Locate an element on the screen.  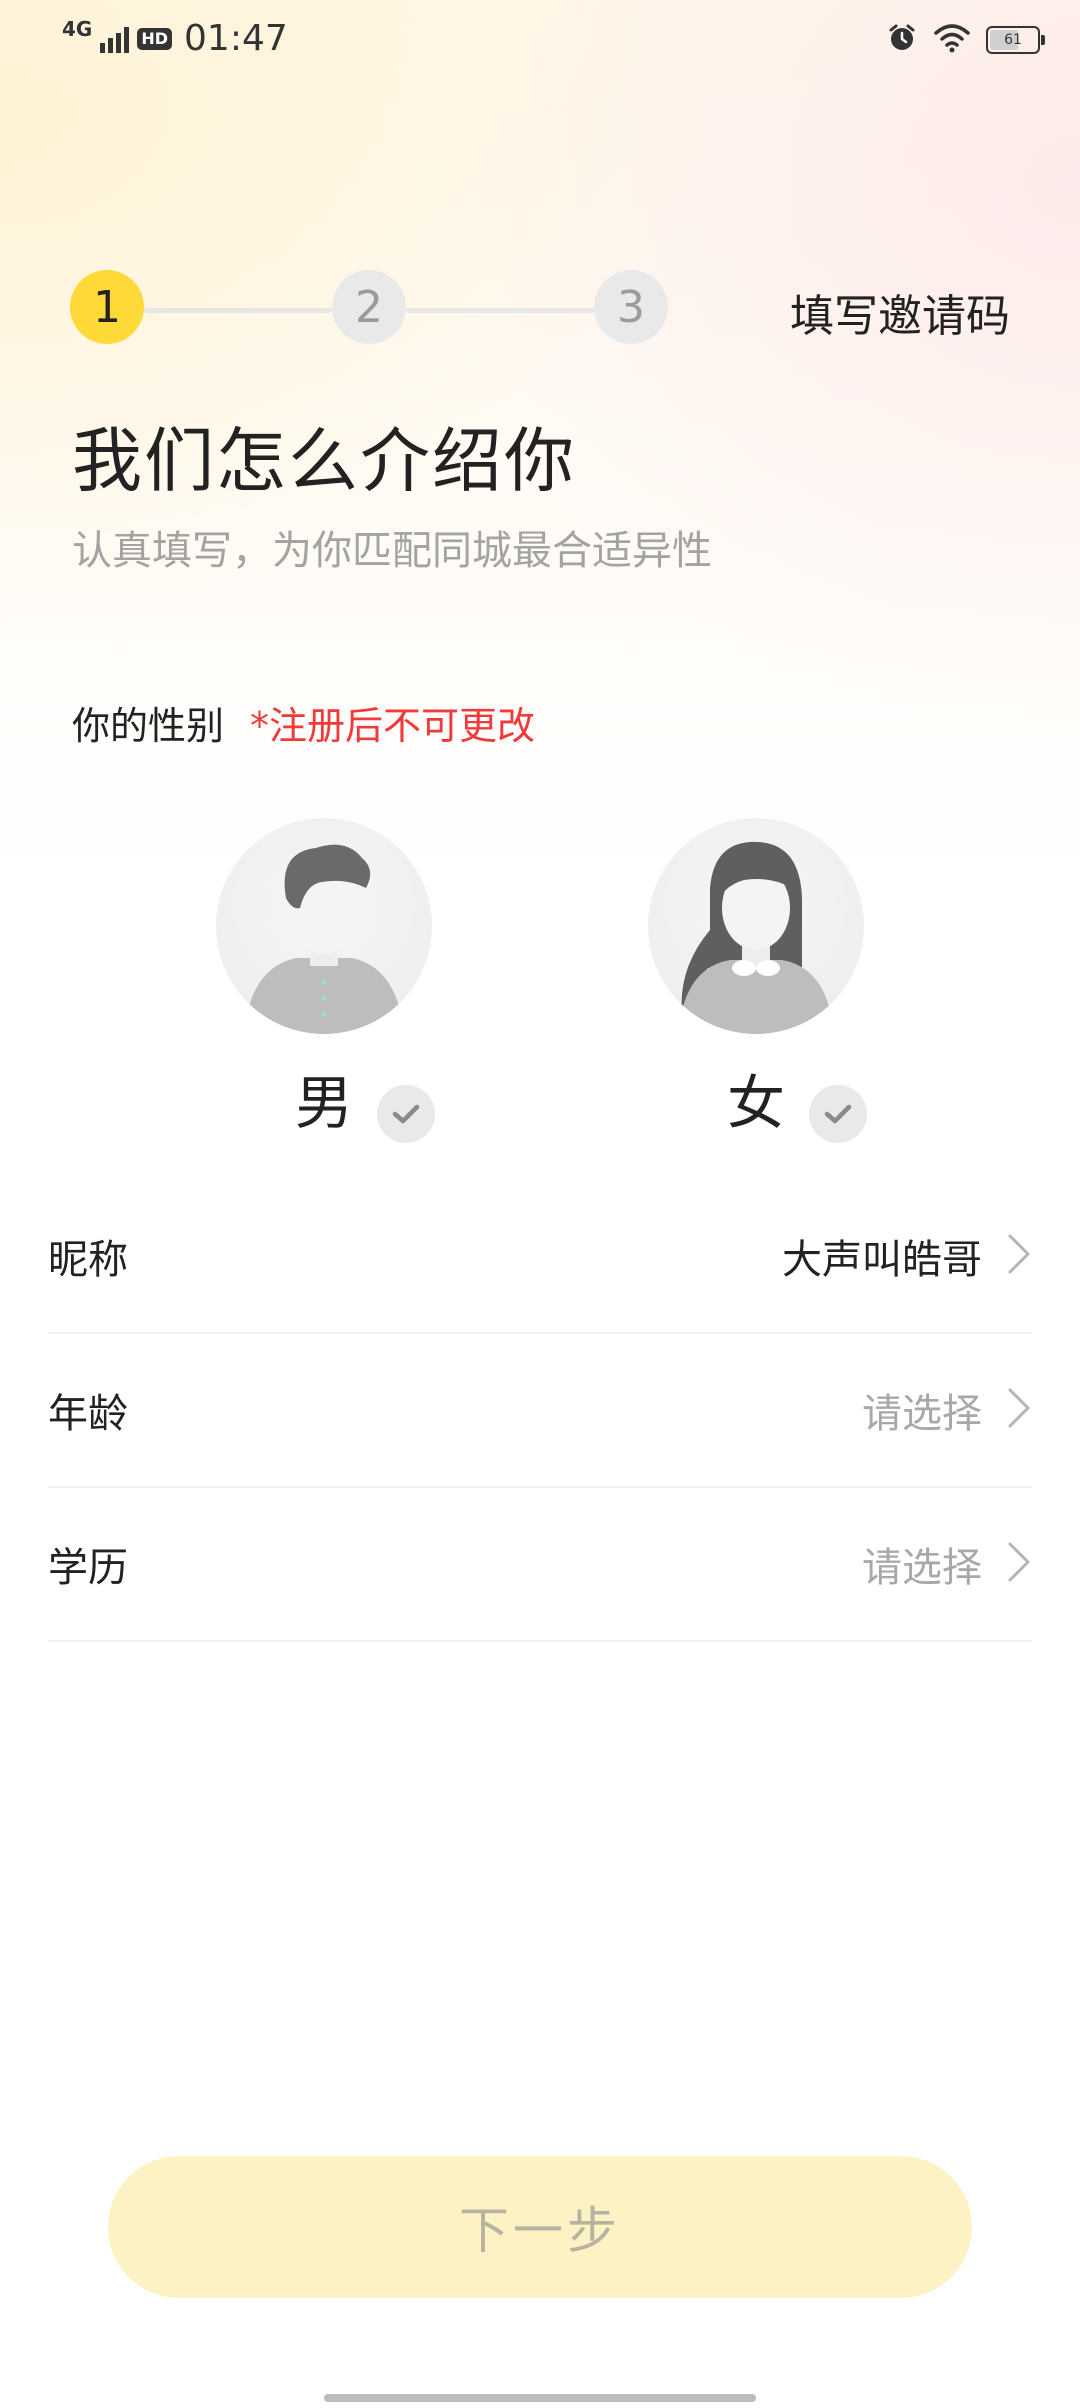
age-row: 年龄 请选择 is located at coordinates (540, 1411).